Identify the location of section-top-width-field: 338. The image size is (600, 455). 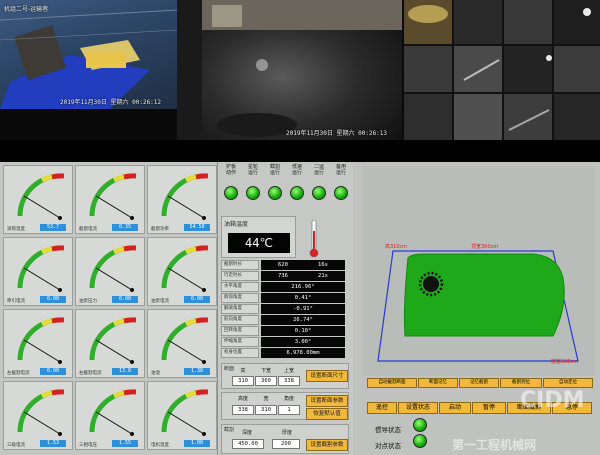
(289, 381).